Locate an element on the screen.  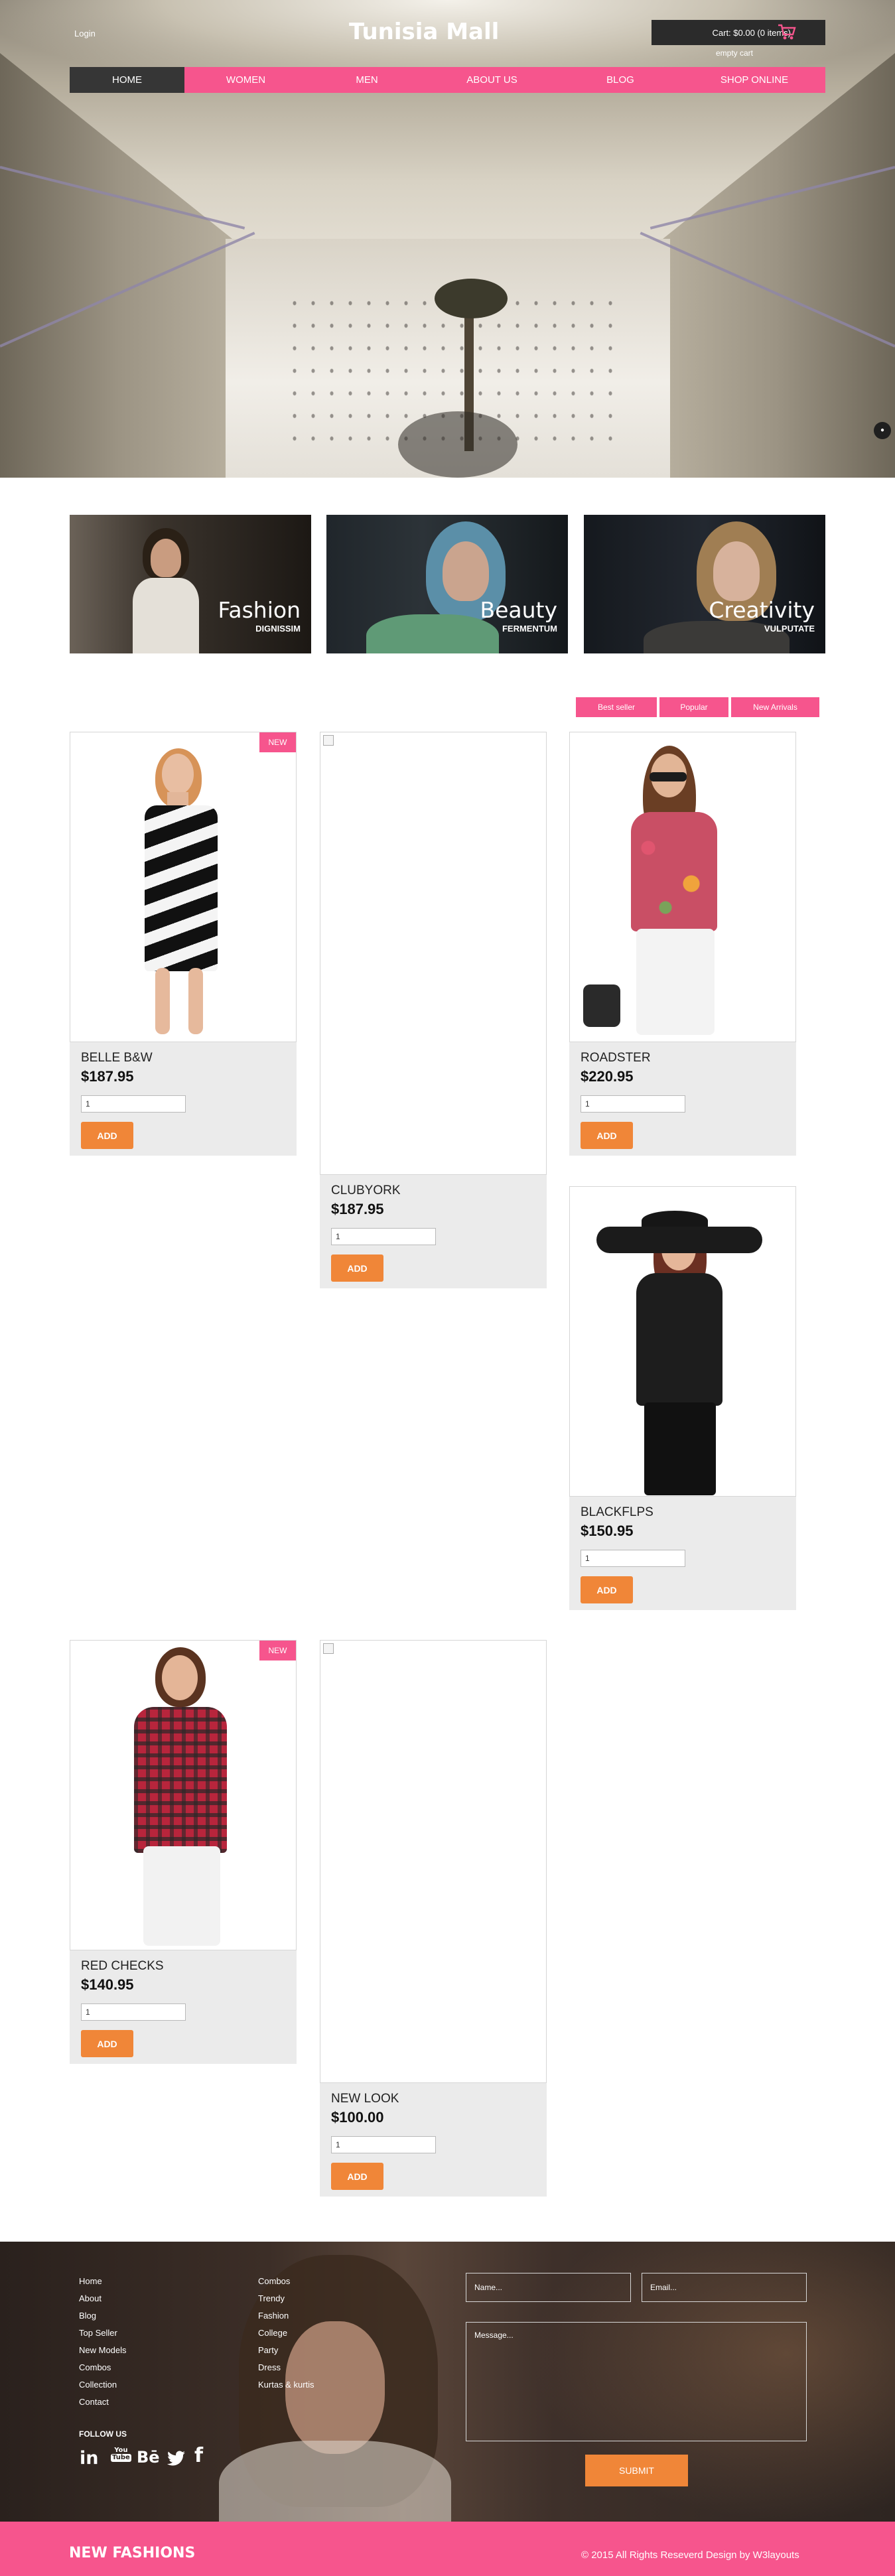
scroll-indicator-icon: ● is located at coordinates (882, 430).